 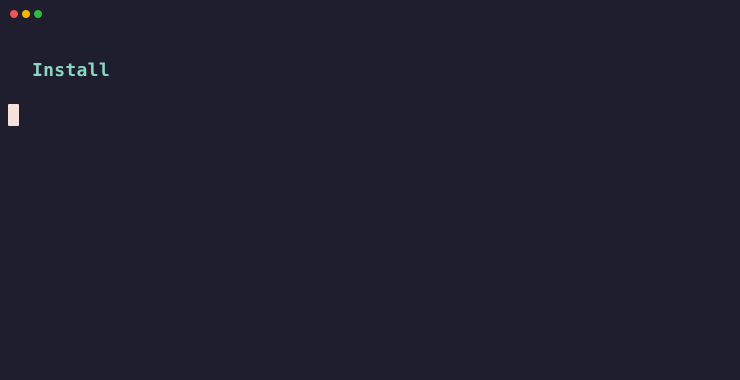 I want to click on cursor-icon, so click(x=13, y=115).